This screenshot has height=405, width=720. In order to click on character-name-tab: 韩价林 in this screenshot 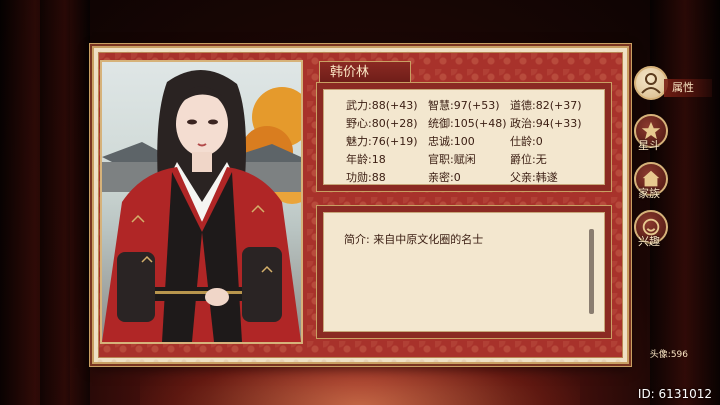, I will do `click(365, 72)`.